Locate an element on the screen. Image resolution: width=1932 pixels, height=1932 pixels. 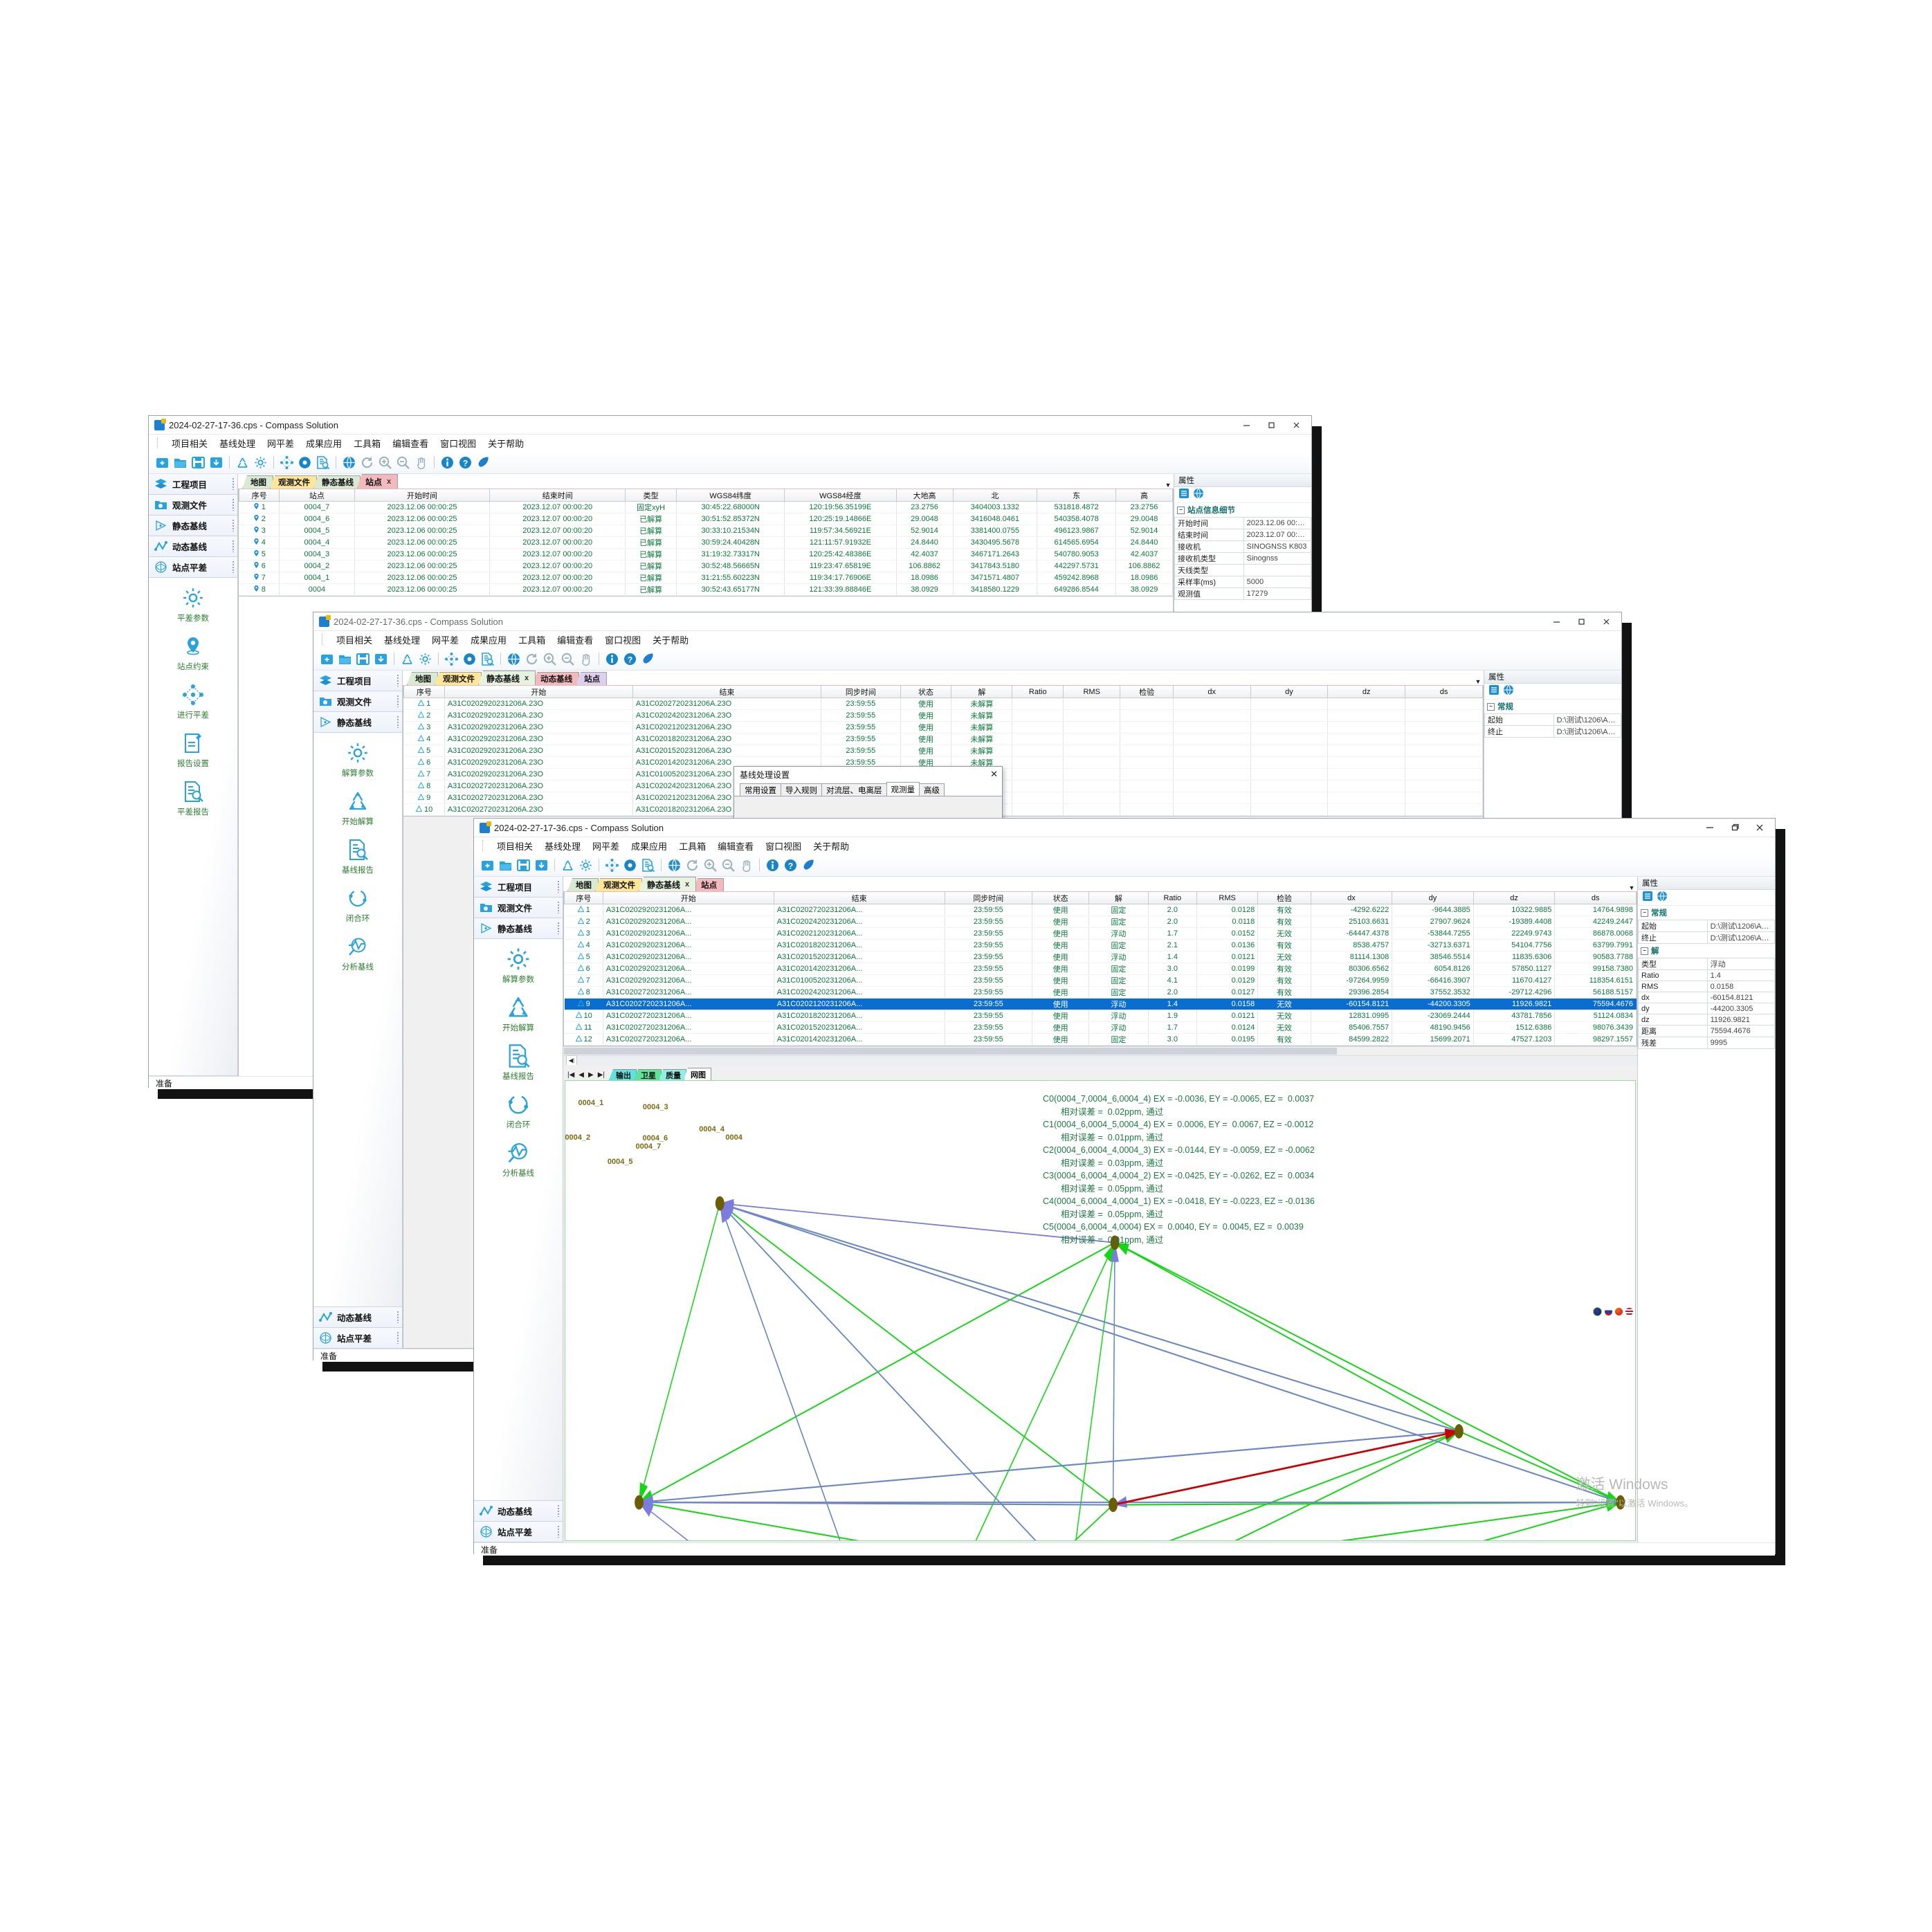
property-value: 11926.9821 is located at coordinates (1741, 1020).